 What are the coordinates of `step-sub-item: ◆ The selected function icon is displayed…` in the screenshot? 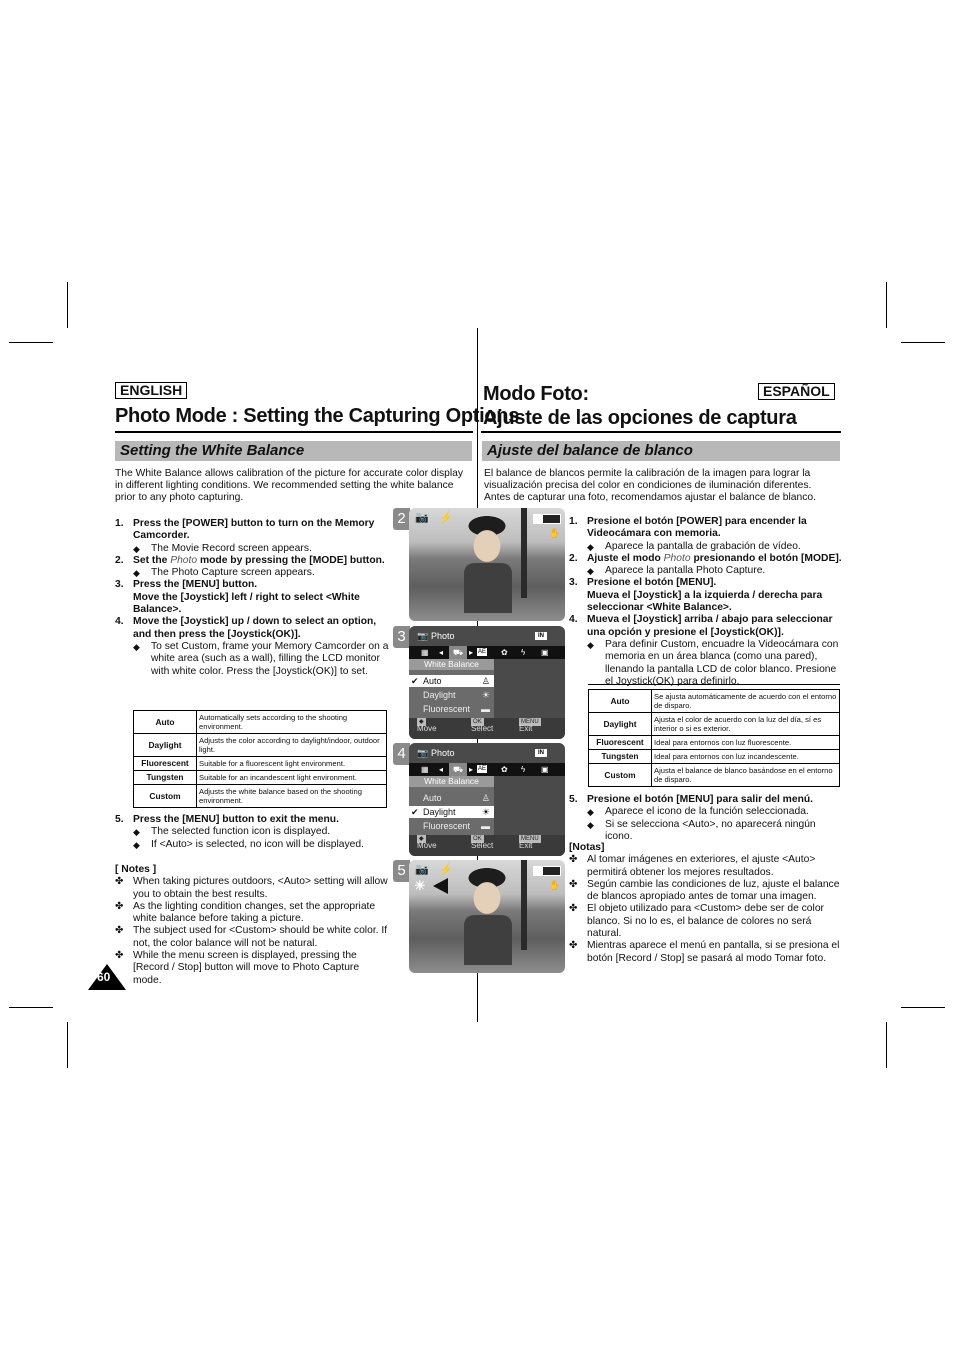 It's located at (232, 832).